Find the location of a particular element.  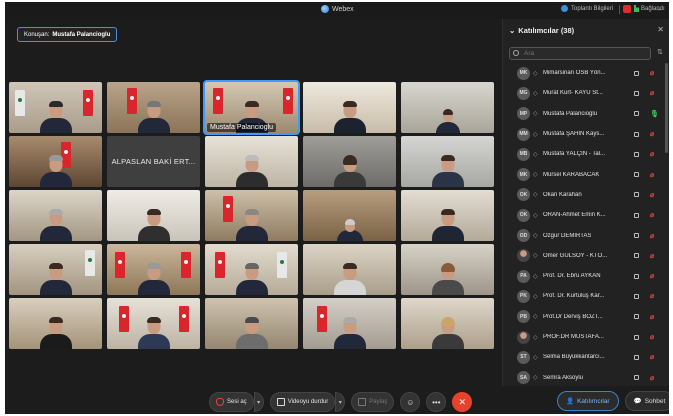

participant-search-input is located at coordinates (580, 53).